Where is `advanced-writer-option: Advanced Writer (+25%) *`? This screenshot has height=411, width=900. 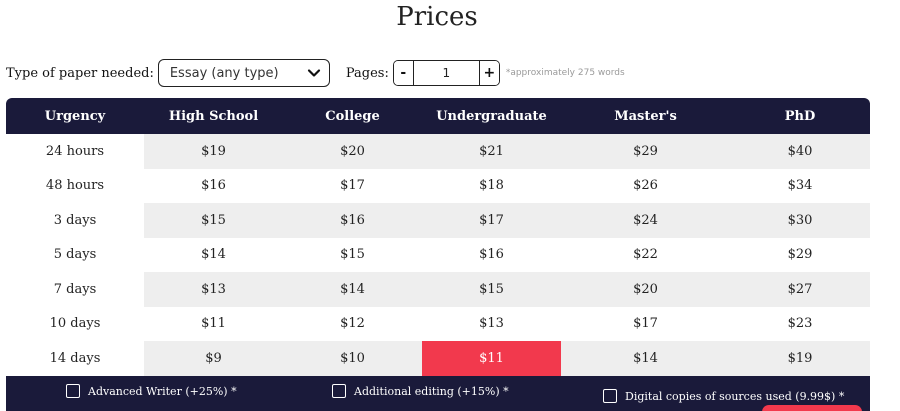 advanced-writer-option: Advanced Writer (+25%) * is located at coordinates (151, 391).